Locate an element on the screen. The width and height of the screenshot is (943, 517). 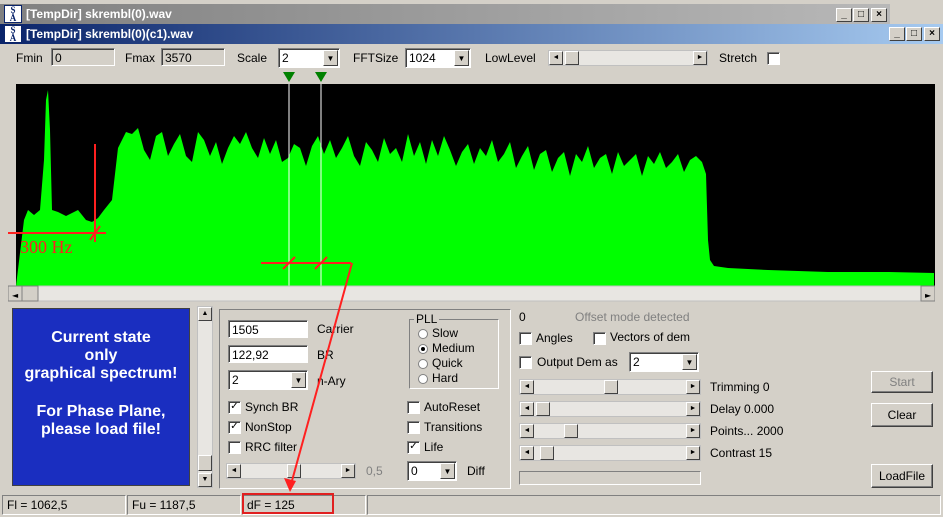
delay-slider: ◄ ► is located at coordinates (610, 409).